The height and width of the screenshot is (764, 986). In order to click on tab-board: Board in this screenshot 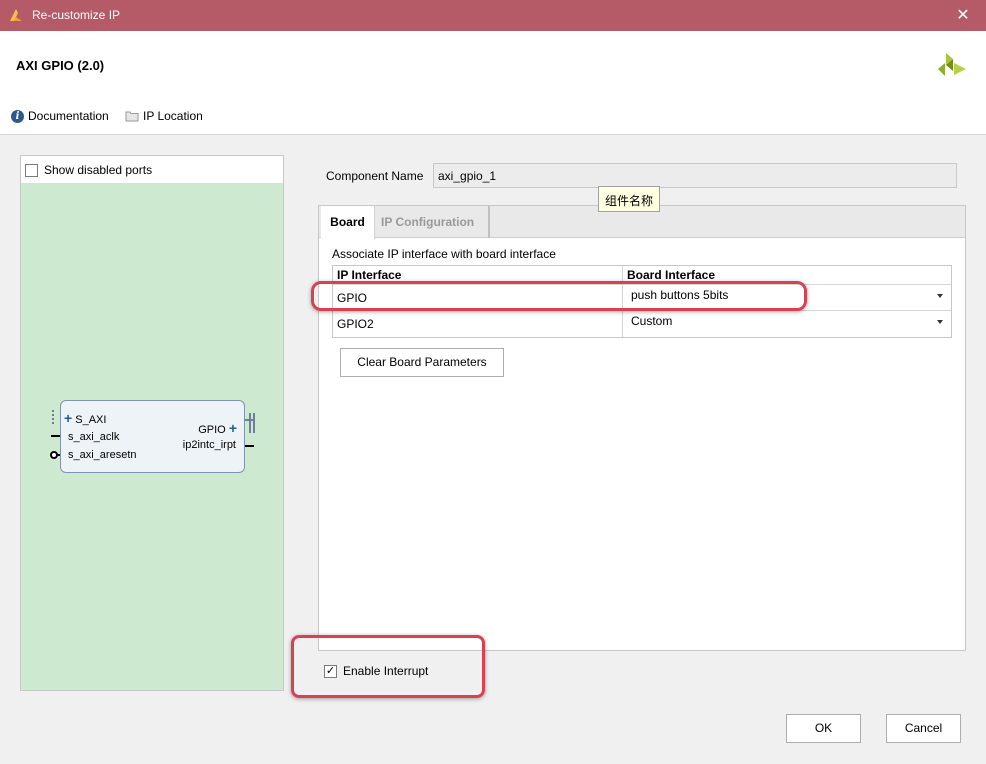, I will do `click(348, 222)`.